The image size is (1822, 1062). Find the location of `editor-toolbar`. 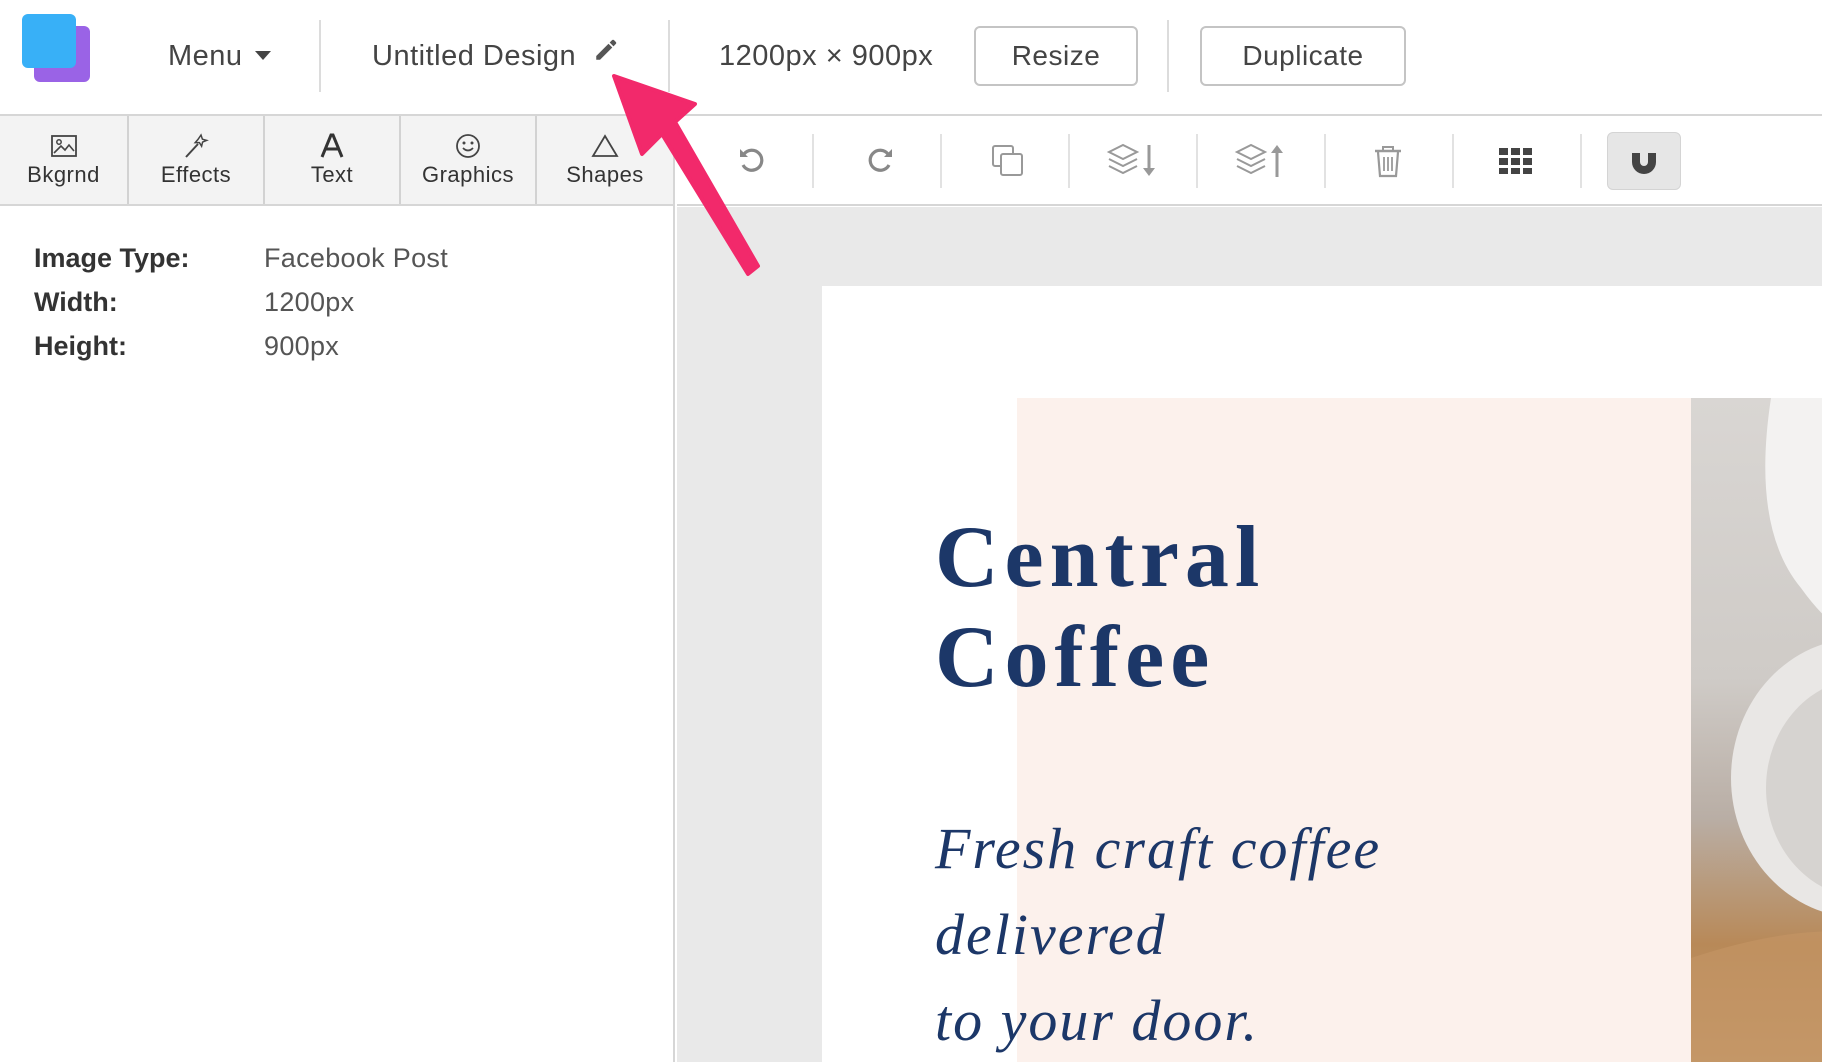

editor-toolbar is located at coordinates (1249, 161).